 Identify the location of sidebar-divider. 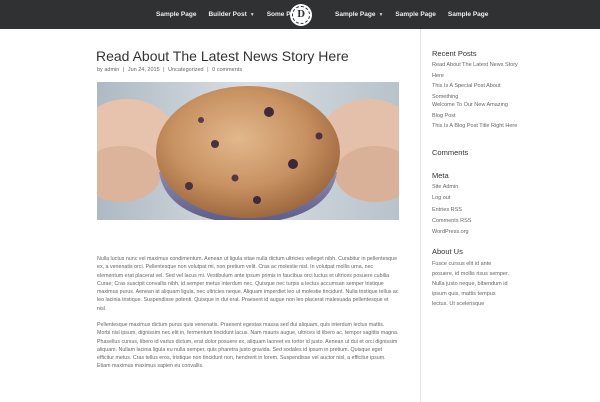
(420, 215).